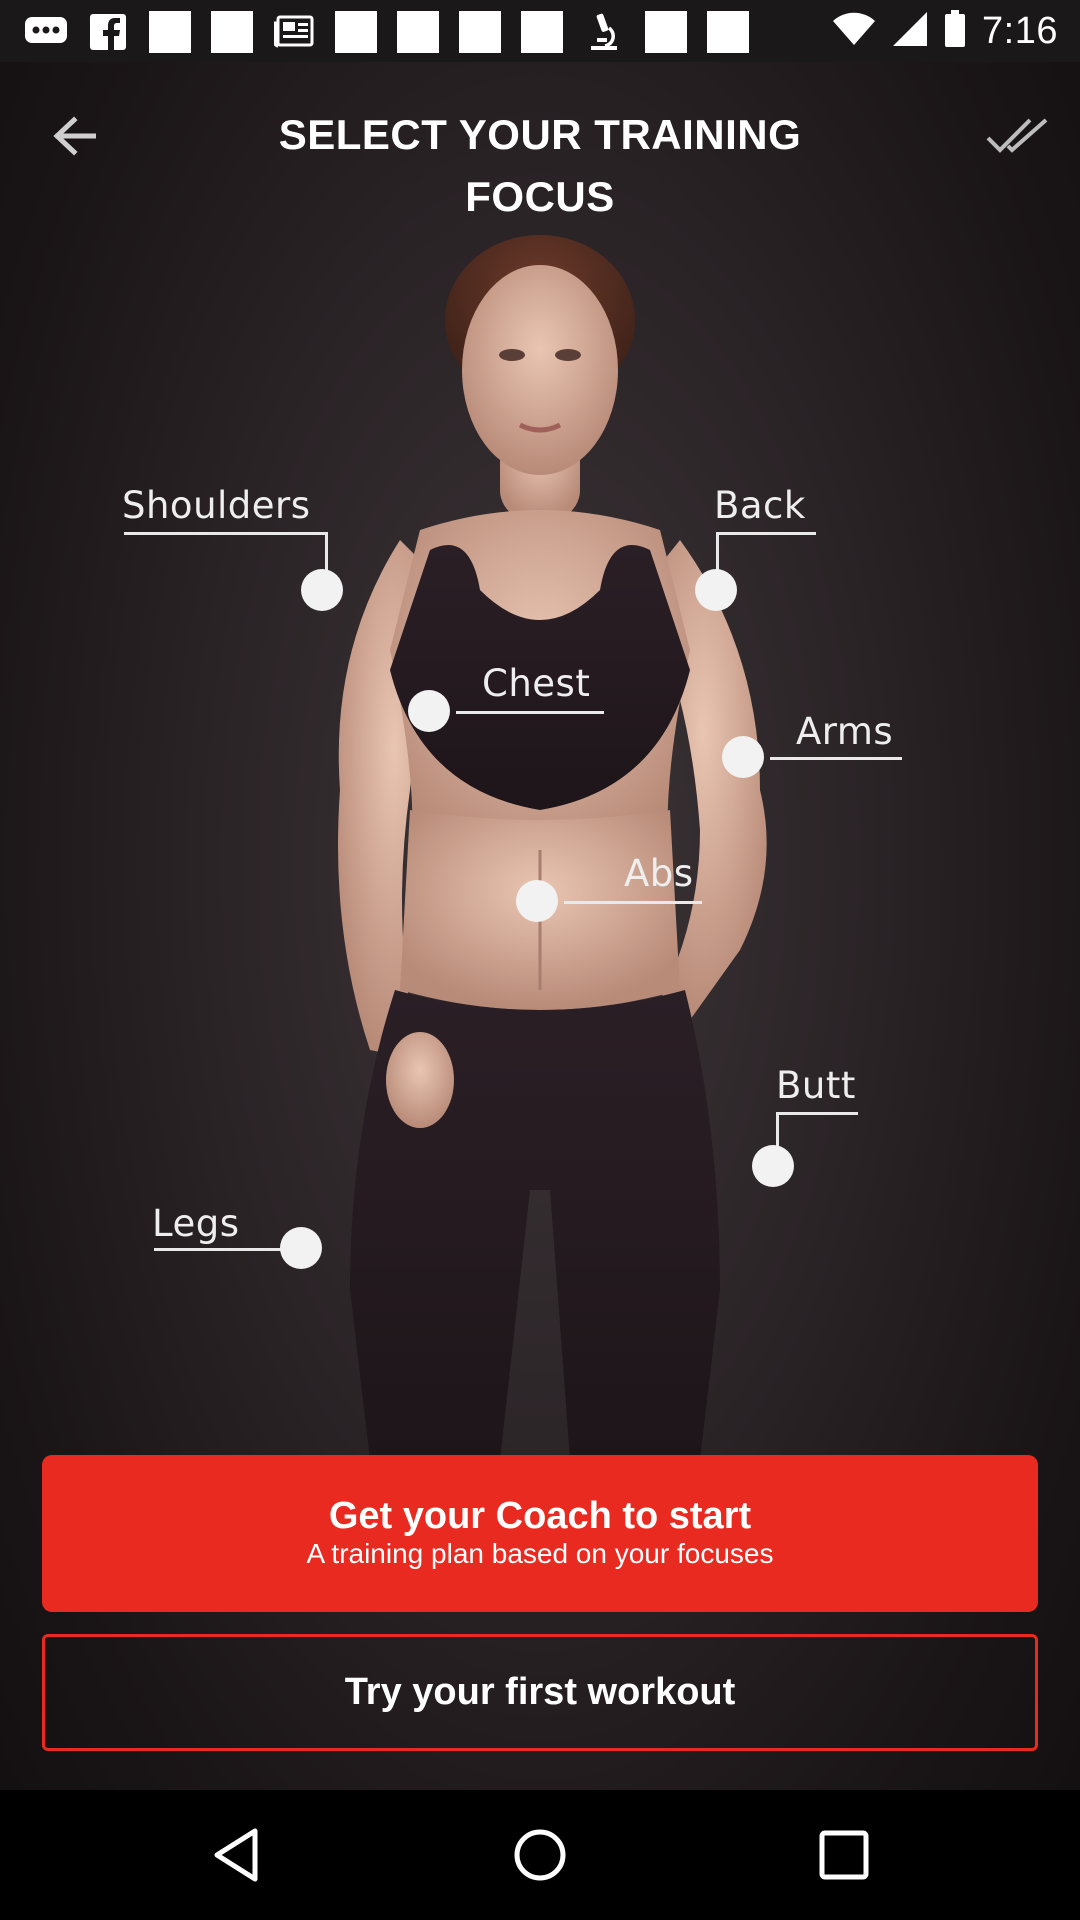  I want to click on back-arrow-icon, so click(74, 136).